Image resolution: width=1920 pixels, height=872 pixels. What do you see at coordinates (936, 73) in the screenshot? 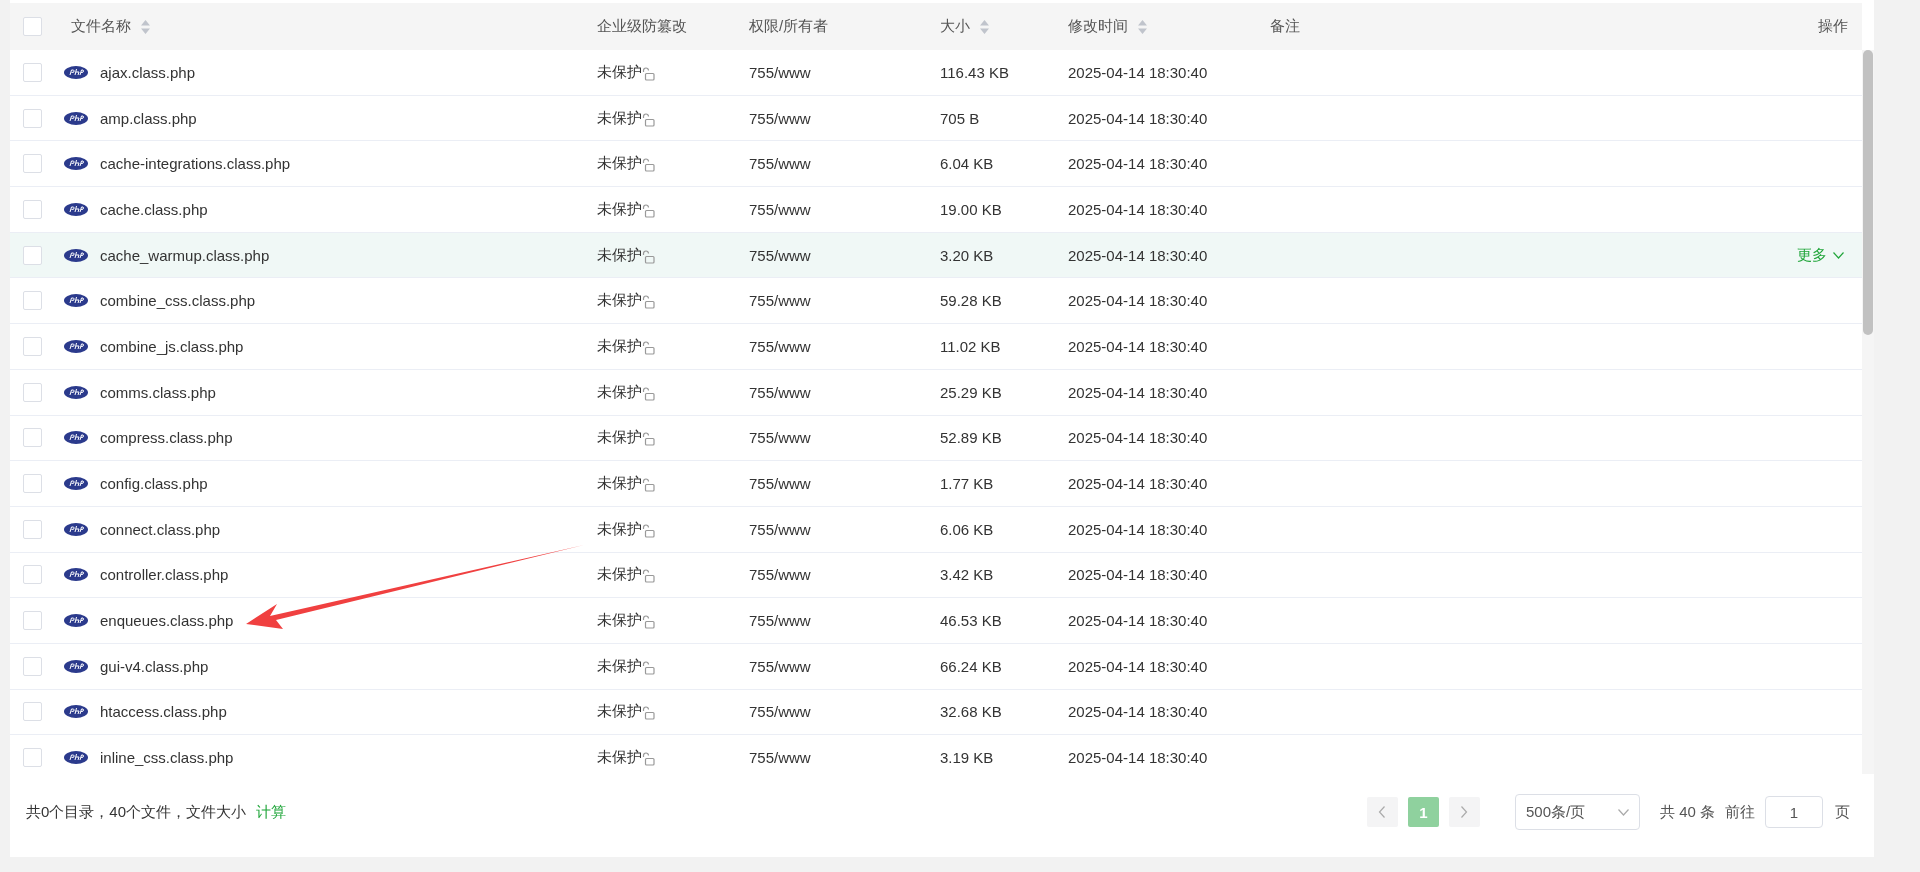
I see `file-row: ajax.class.php 未保护 755/www 116.43 KB 2025-04-14 18:30:40` at bounding box center [936, 73].